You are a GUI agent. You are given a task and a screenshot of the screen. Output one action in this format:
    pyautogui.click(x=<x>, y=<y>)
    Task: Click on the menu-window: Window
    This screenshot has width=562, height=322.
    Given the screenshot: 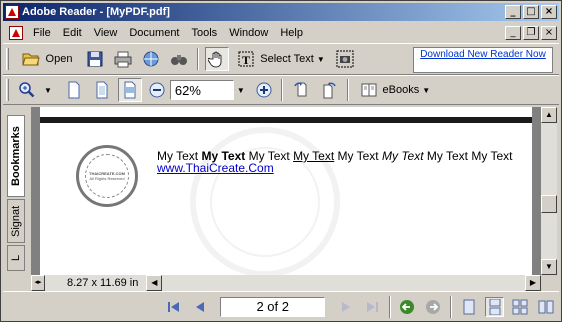 What is the action you would take?
    pyautogui.click(x=248, y=33)
    